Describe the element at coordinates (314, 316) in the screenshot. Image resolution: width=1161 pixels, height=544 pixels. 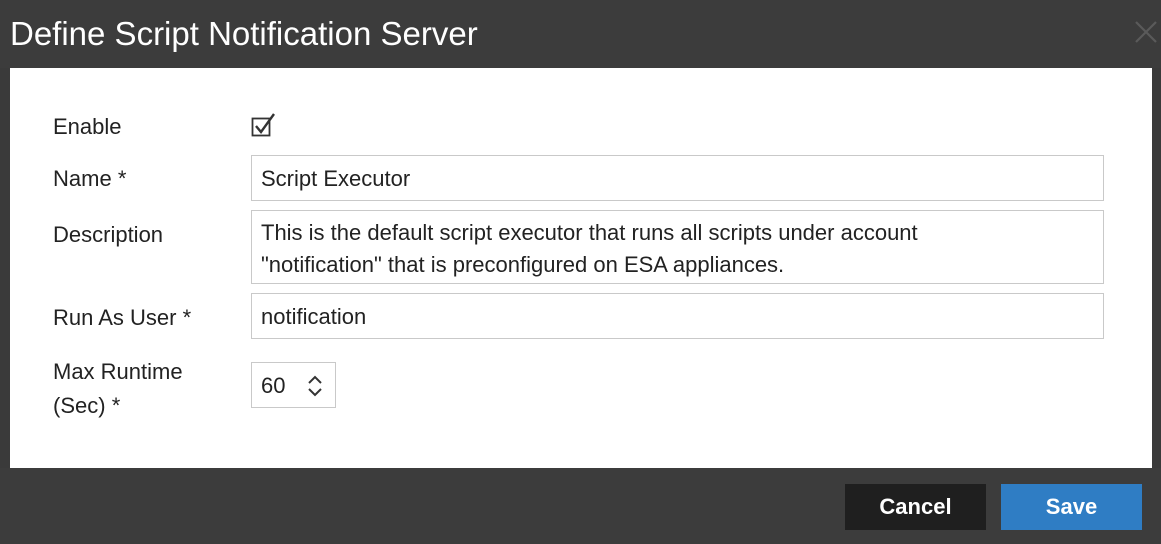
I see `run-as-user-field-value: notification` at that location.